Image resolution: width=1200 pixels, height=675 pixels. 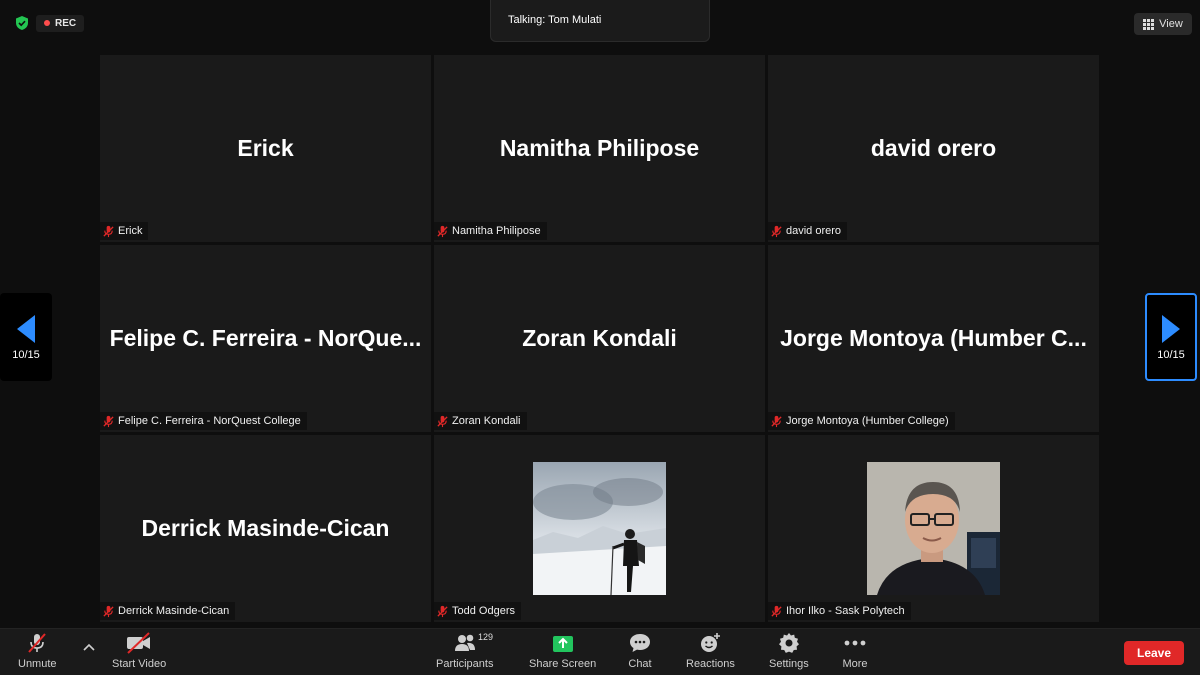 I want to click on participant-tile: Zoran Kondali Zoran Kondali, so click(x=599, y=338).